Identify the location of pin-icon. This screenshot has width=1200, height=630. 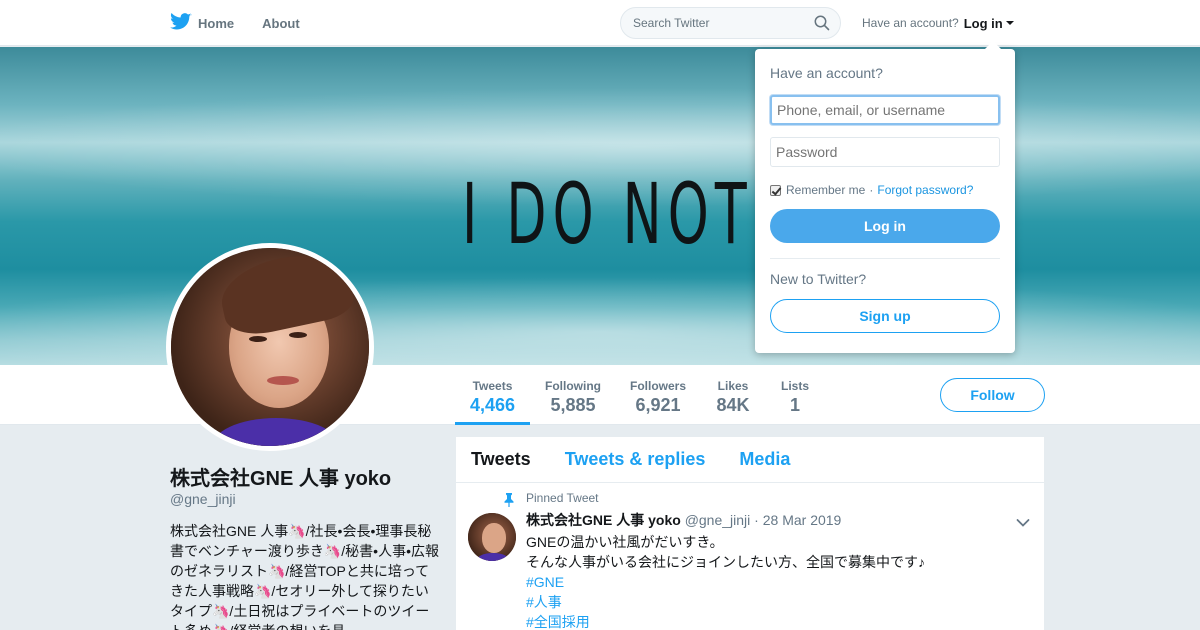
(509, 500).